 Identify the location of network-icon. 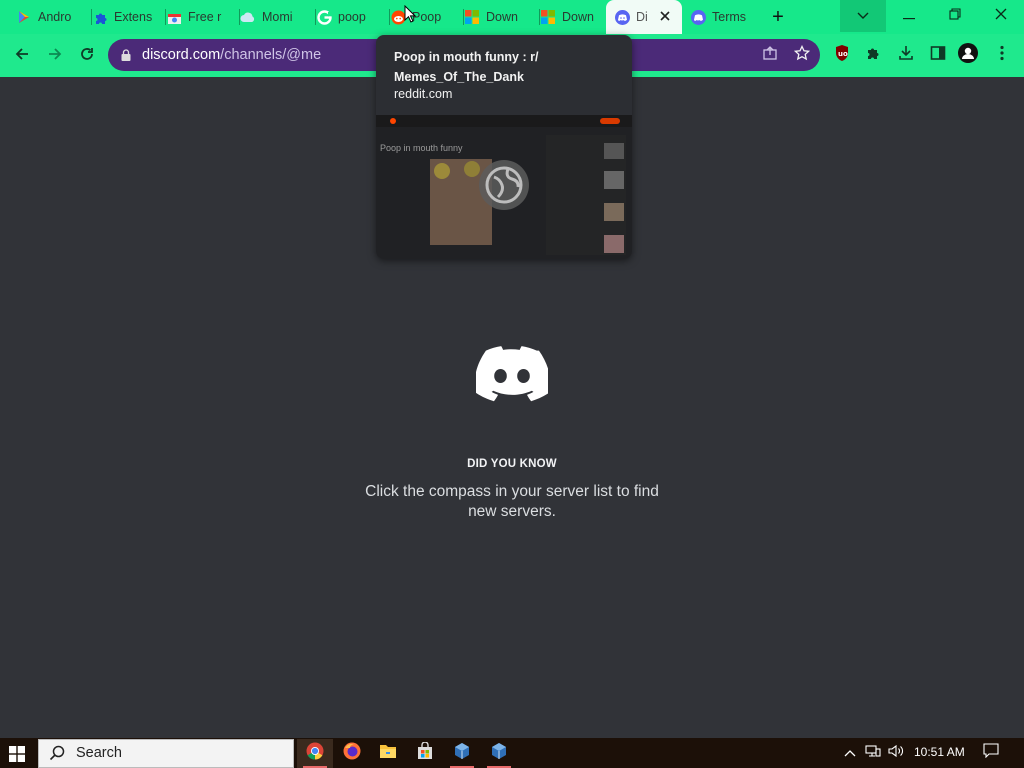
(873, 753).